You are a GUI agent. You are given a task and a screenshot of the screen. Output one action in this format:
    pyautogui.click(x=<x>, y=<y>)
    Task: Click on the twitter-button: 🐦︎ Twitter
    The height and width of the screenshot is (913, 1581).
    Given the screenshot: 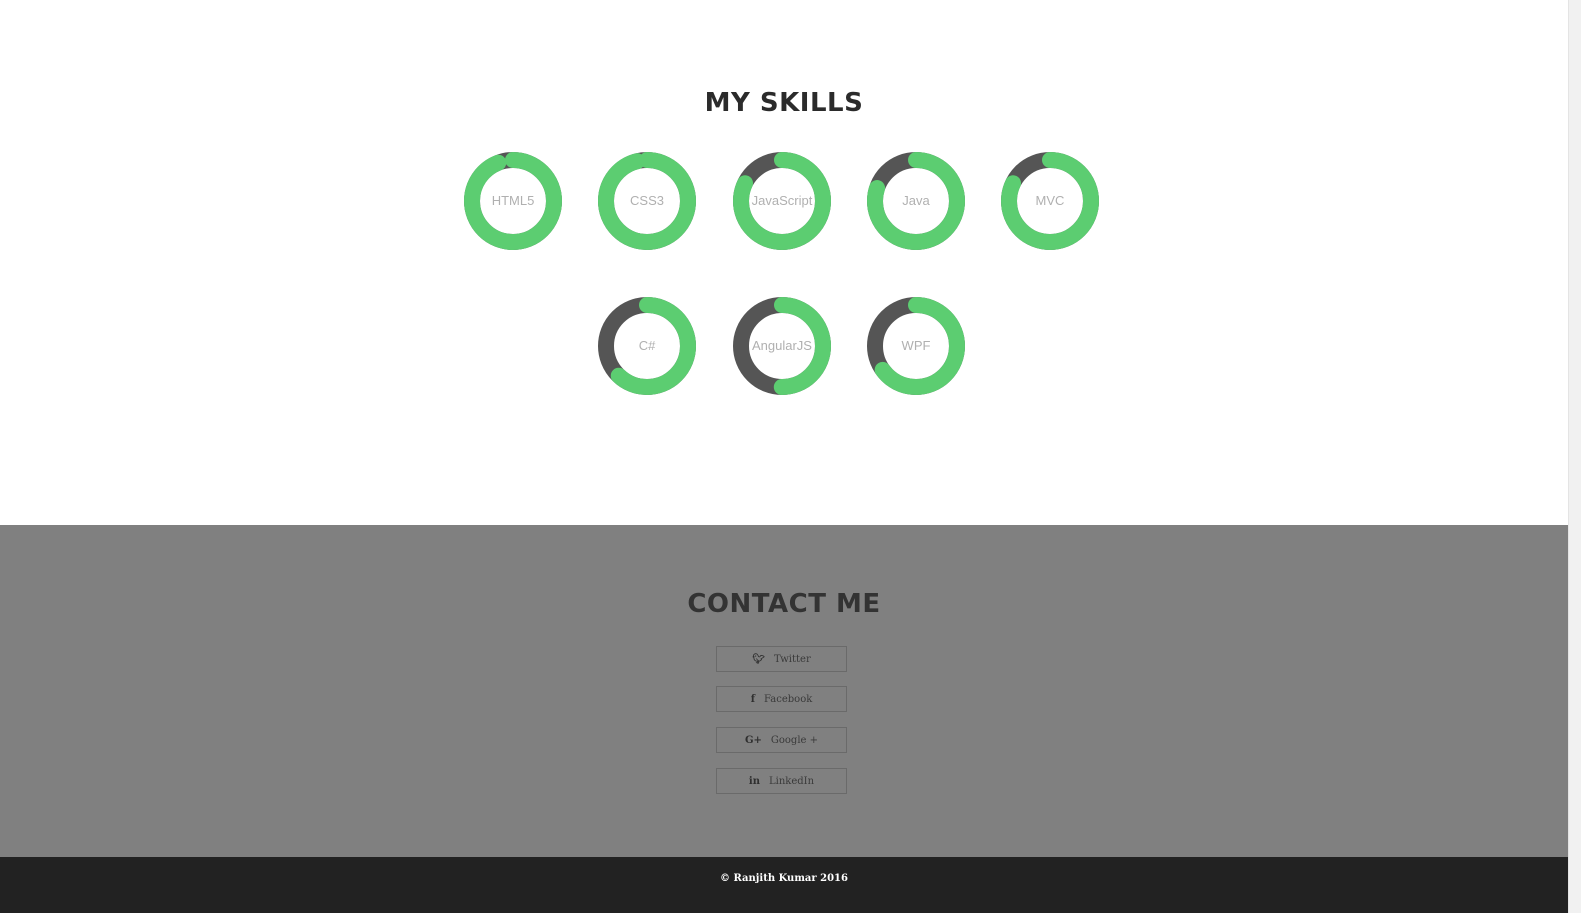 What is the action you would take?
    pyautogui.click(x=781, y=659)
    